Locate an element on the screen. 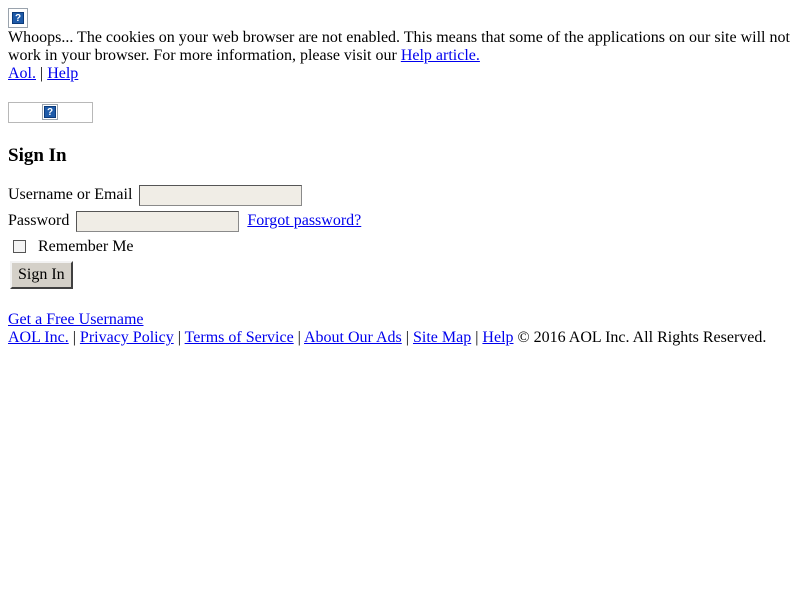 The image size is (800, 600). sign-in-button: Sign In is located at coordinates (41, 275).